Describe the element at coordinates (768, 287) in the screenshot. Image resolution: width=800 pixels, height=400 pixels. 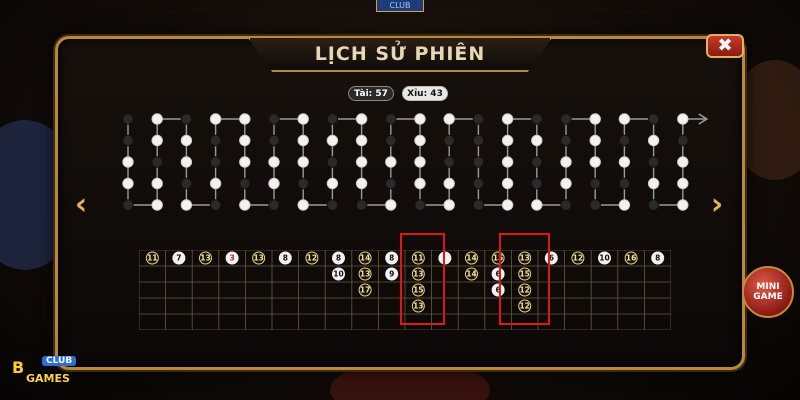
I see `mini-game-label-1: MINI` at that location.